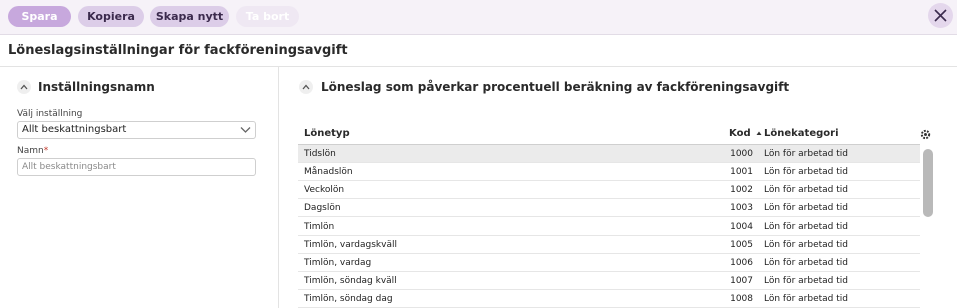 The width and height of the screenshot is (957, 308). Describe the element at coordinates (928, 183) in the screenshot. I see `table-scrollbar` at that location.